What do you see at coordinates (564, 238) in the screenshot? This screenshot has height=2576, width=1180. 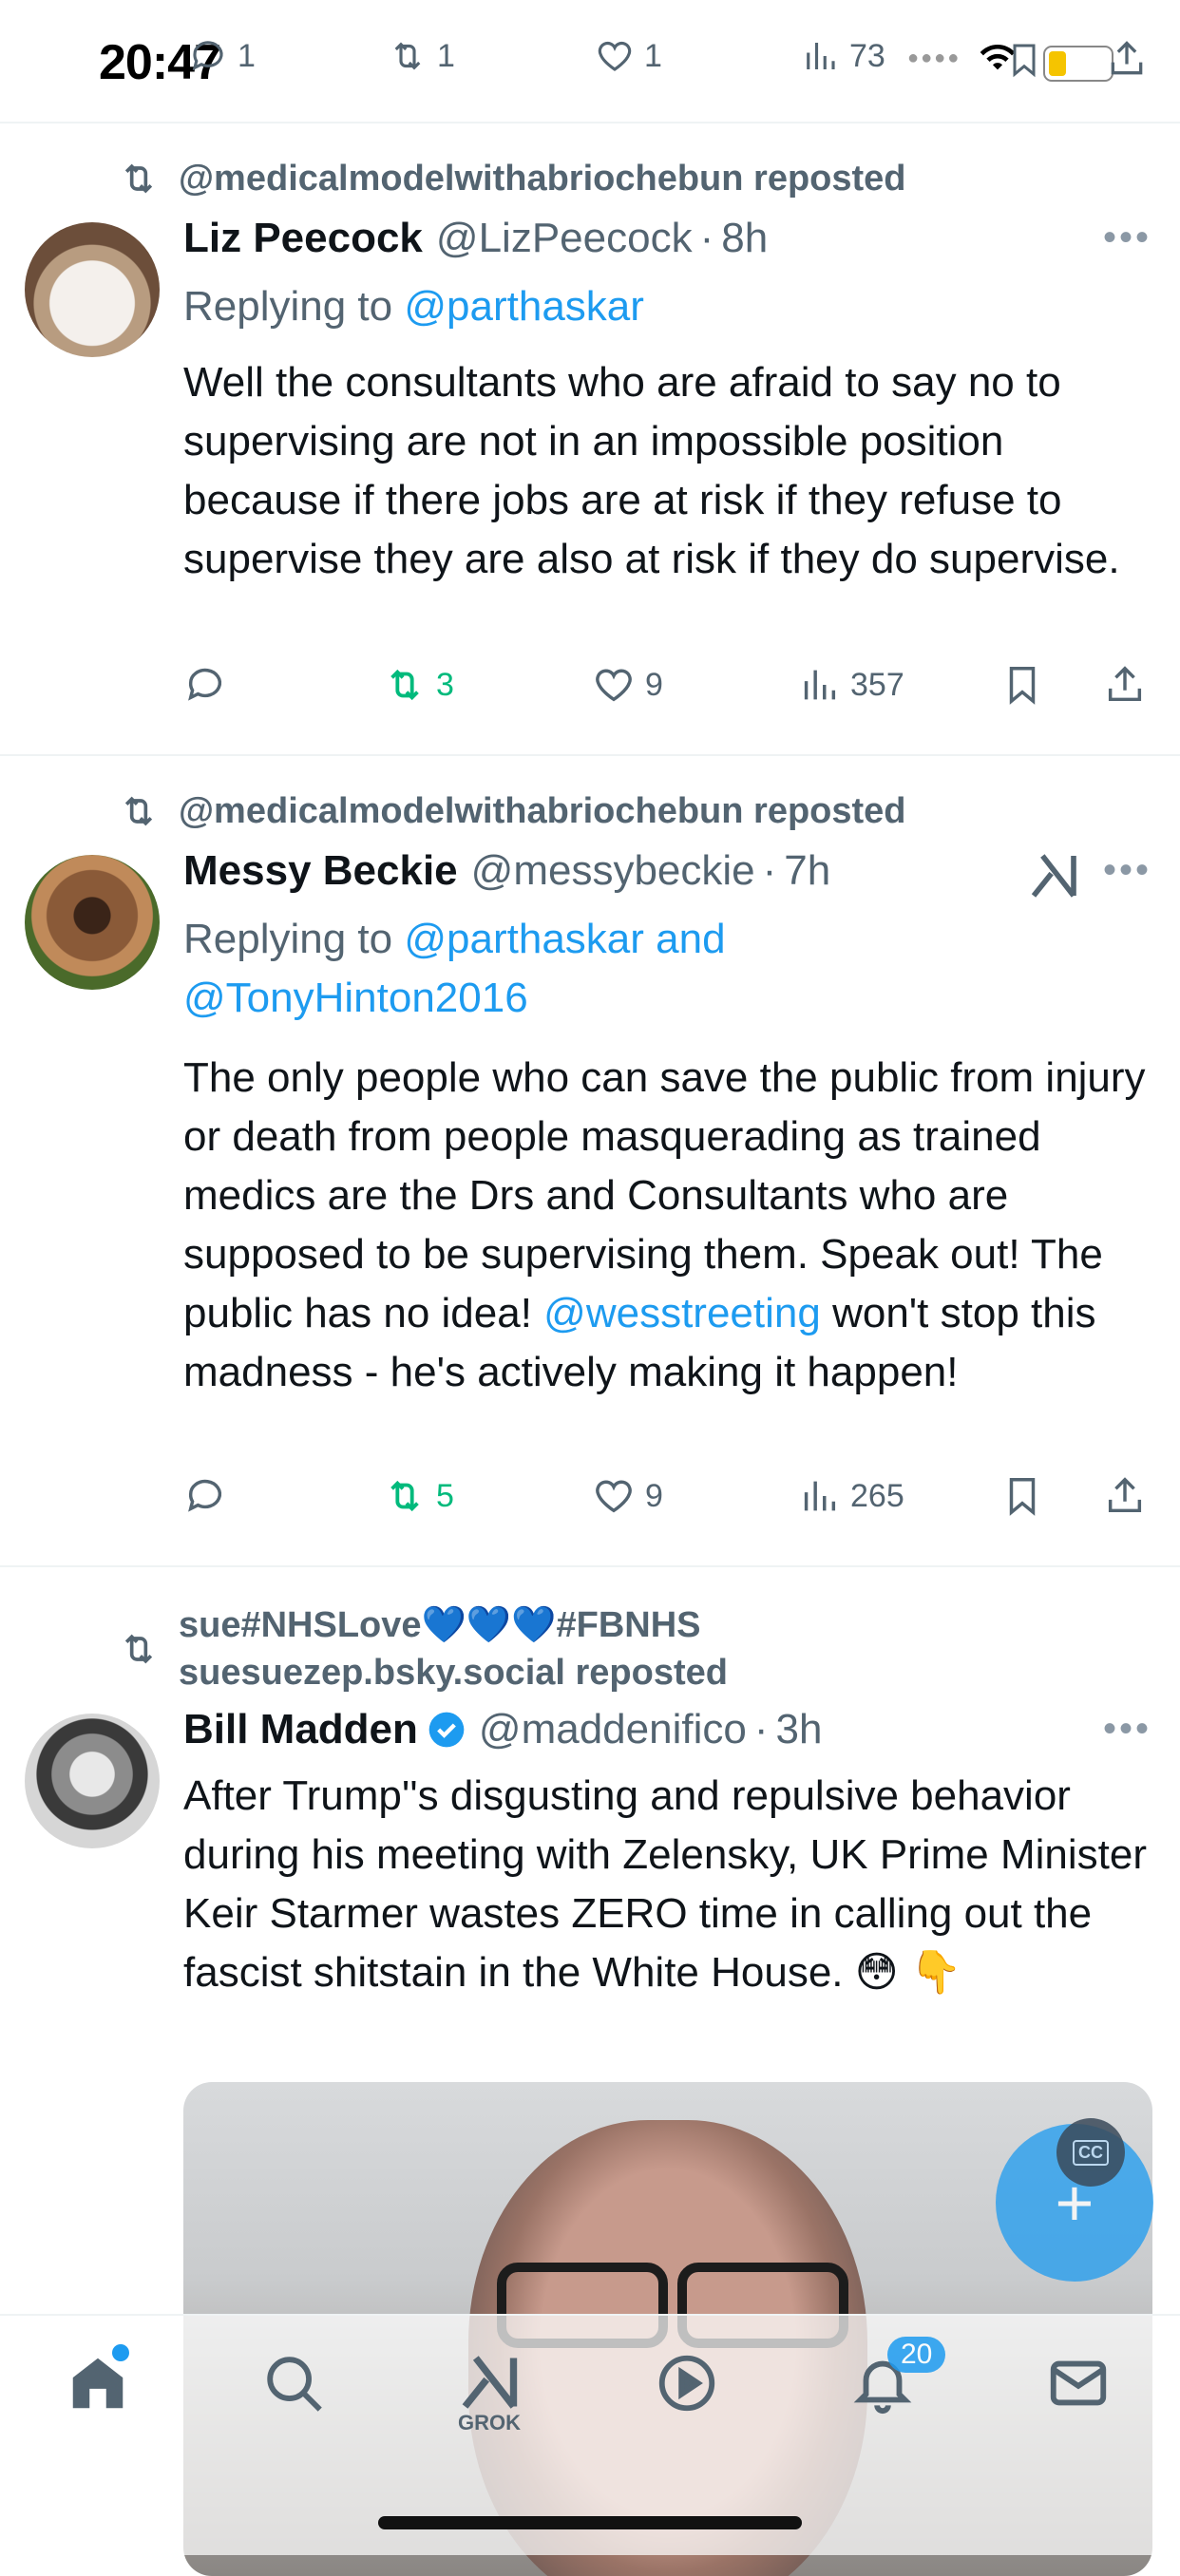 I see `author-handle: @LizPeecock` at bounding box center [564, 238].